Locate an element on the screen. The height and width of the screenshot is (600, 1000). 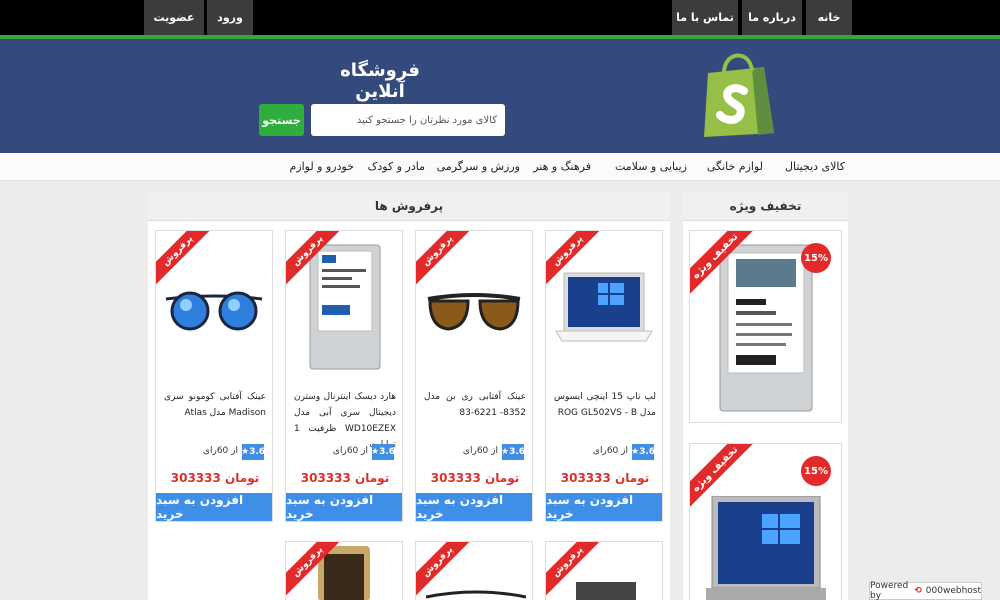
bestsellers-title: پرفروش ها is located at coordinates (409, 206).